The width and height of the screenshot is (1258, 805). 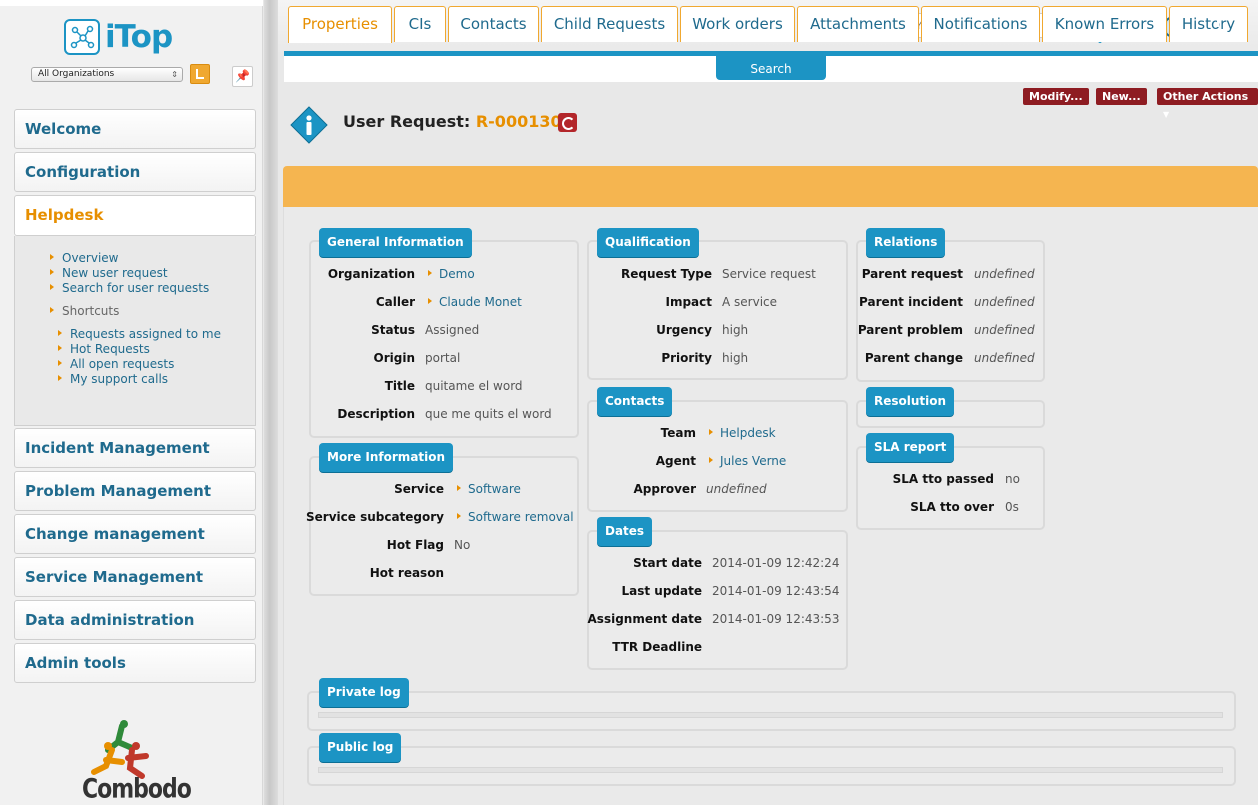 What do you see at coordinates (271, 402) in the screenshot?
I see `panel-splitter` at bounding box center [271, 402].